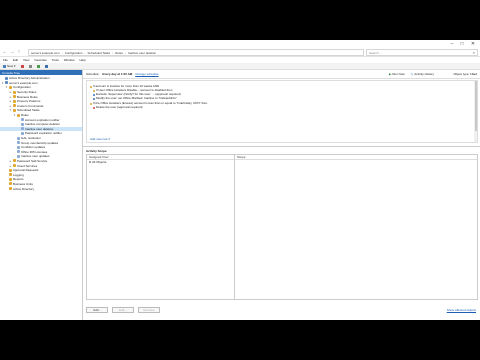  I want to click on toolbar: New ▾, so click(240, 66).